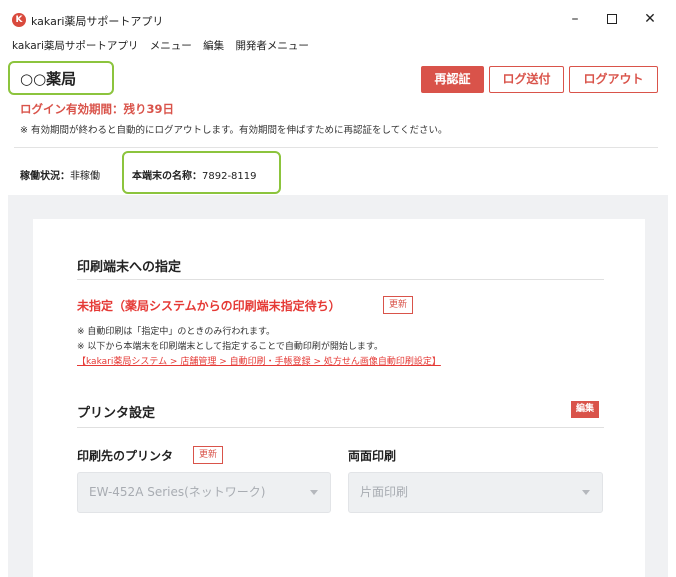  I want to click on printer-select-value: EW-452A Series(ネットワーク), so click(177, 492).